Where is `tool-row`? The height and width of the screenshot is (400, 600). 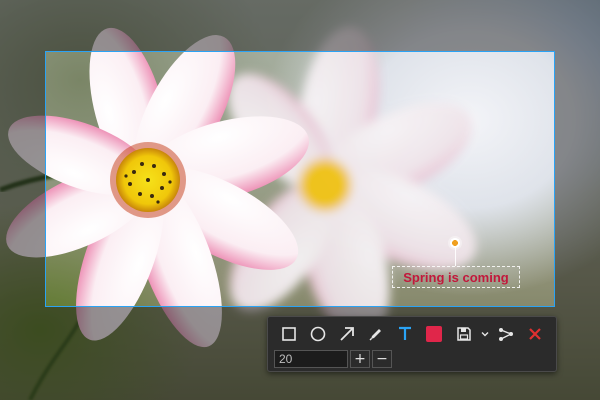
tool-row is located at coordinates (412, 334).